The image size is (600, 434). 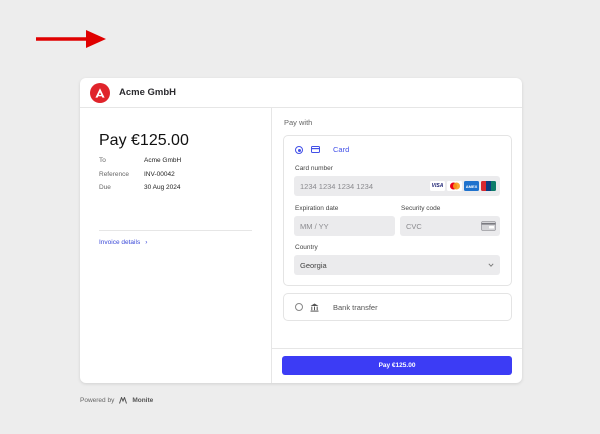 What do you see at coordinates (105, 188) in the screenshot?
I see `detail-label: Due` at bounding box center [105, 188].